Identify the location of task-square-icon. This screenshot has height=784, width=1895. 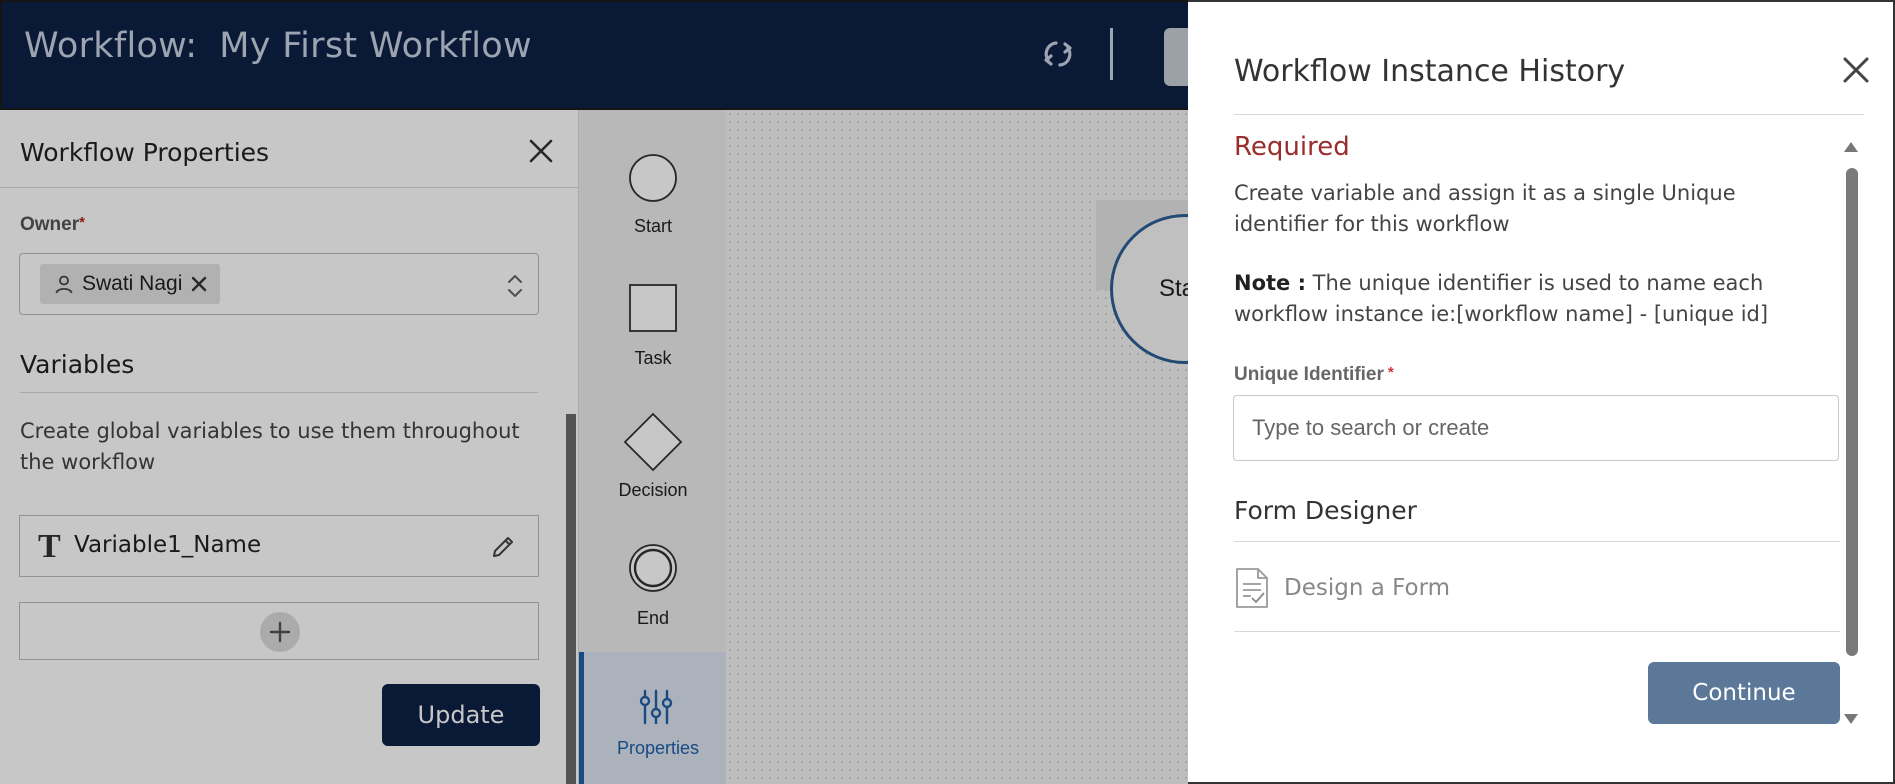
(653, 308).